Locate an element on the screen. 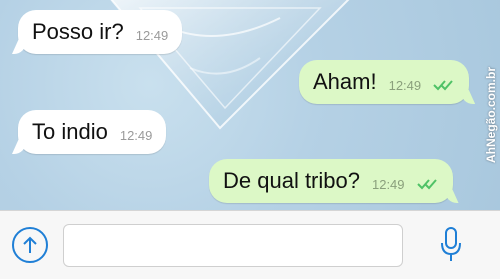  message-text: To indio is located at coordinates (70, 131).